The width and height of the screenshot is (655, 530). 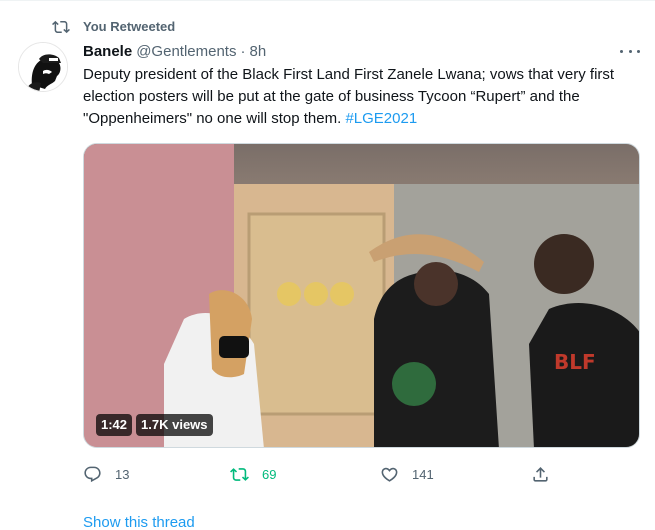 I want to click on share-icon, so click(x=540, y=474).